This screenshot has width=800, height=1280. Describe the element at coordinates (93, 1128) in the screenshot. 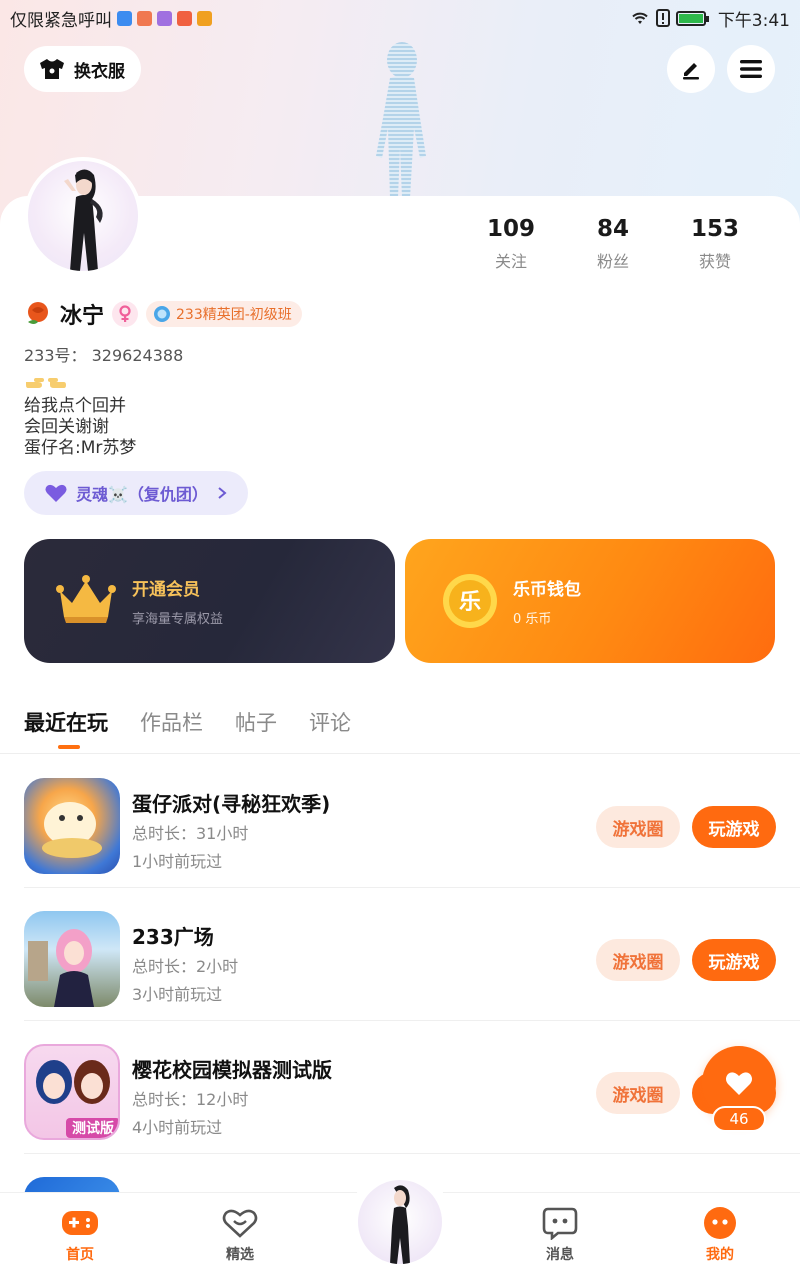

I see `test-version-tag: 测试版` at that location.